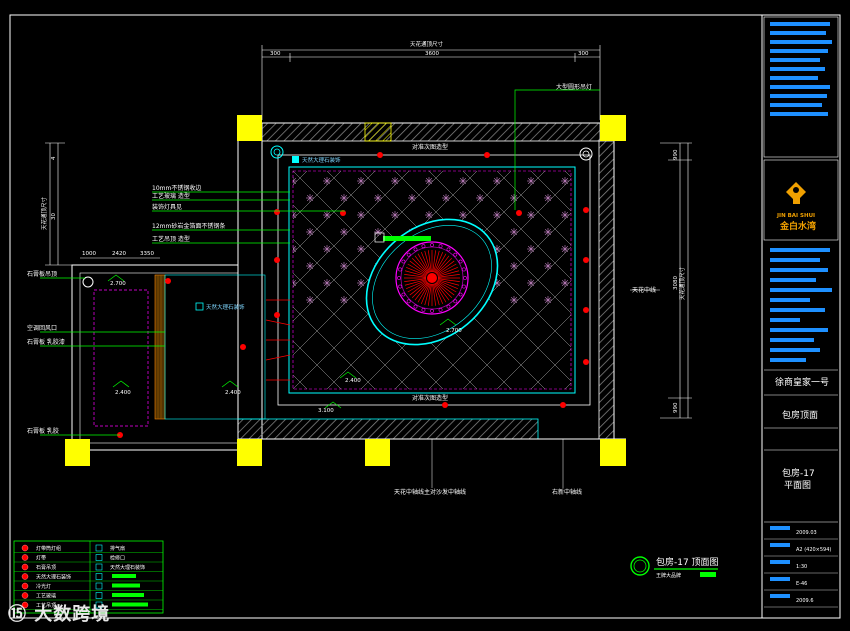 This screenshot has width=850, height=631. What do you see at coordinates (806, 533) in the screenshot?
I see `title-block-row: 2009.03` at bounding box center [806, 533].